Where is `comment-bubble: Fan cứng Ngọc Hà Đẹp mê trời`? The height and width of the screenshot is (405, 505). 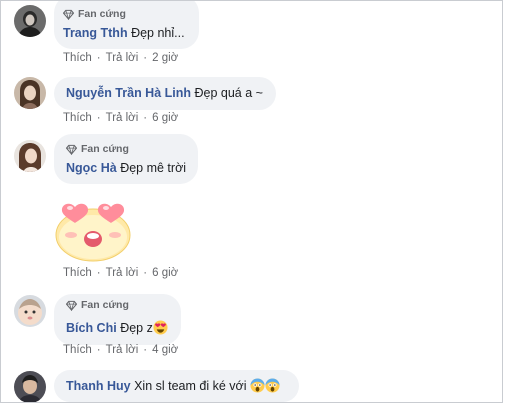 comment-bubble: Fan cứng Ngọc Hà Đẹp mê trời is located at coordinates (126, 159).